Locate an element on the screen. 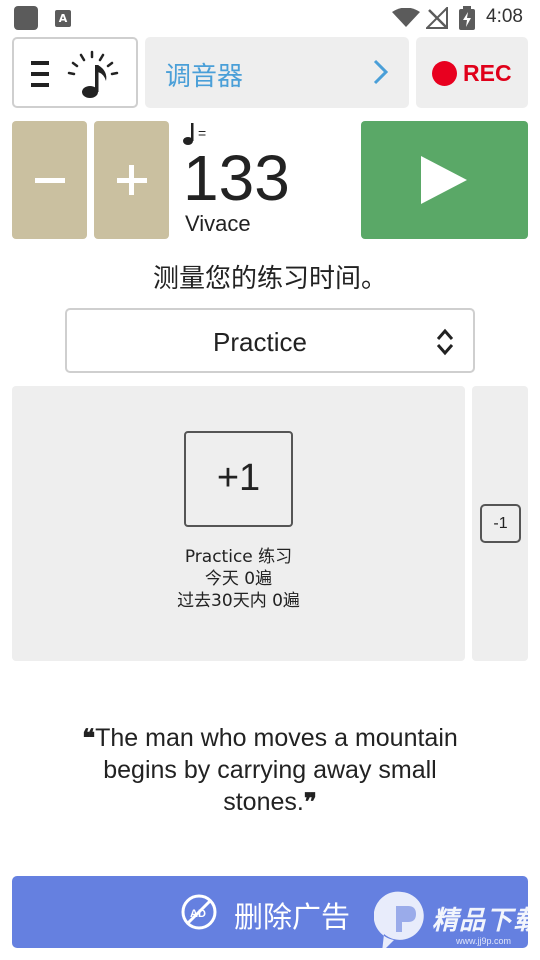 This screenshot has height=960, width=540. notification-app-icon is located at coordinates (26, 18).